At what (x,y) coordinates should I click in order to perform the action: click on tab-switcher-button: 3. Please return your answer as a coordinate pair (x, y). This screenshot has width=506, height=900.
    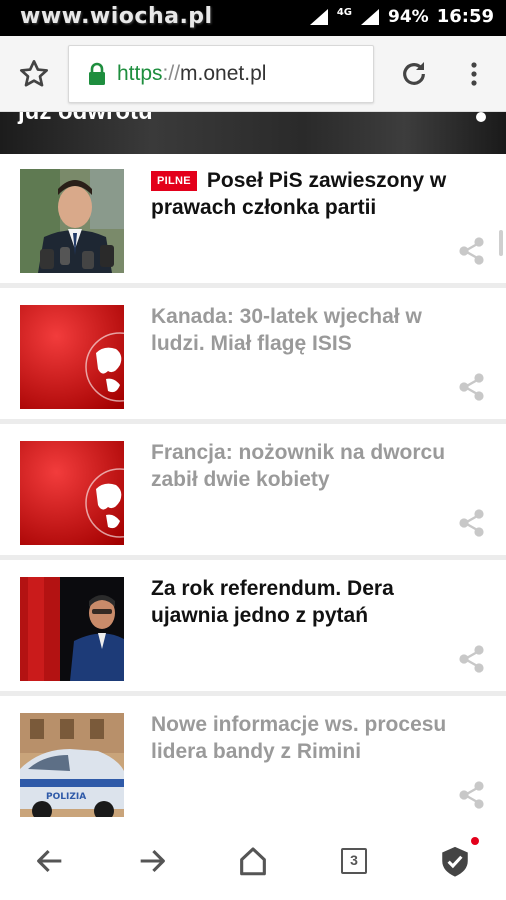
    Looking at the image, I should click on (354, 861).